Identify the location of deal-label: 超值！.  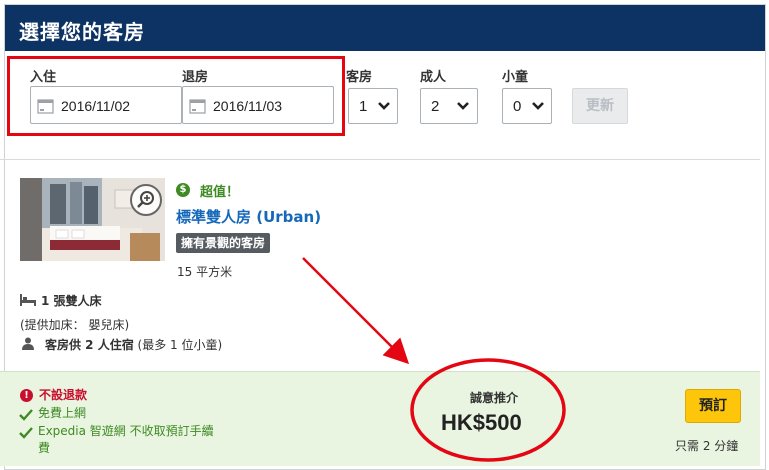
(220, 192).